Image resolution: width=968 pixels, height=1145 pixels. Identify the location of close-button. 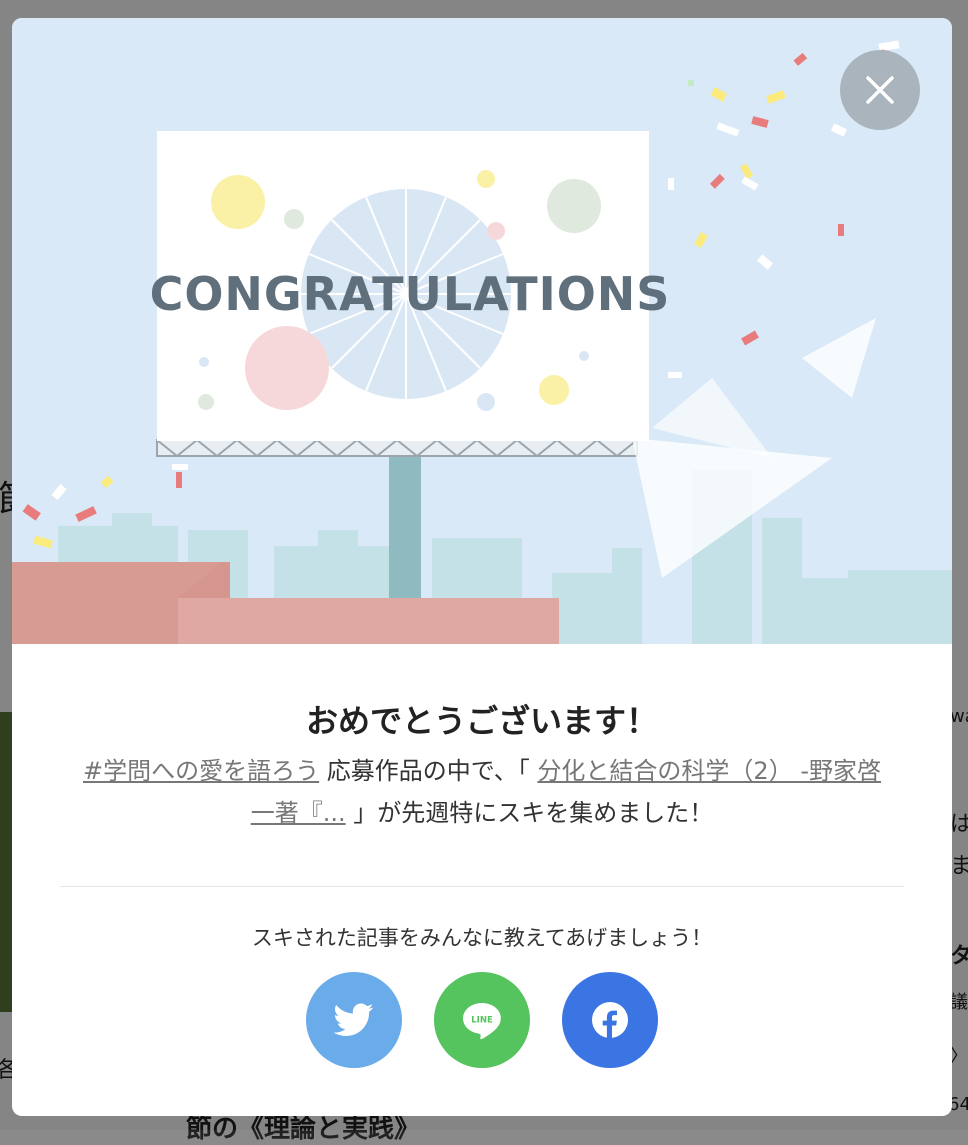
(880, 90).